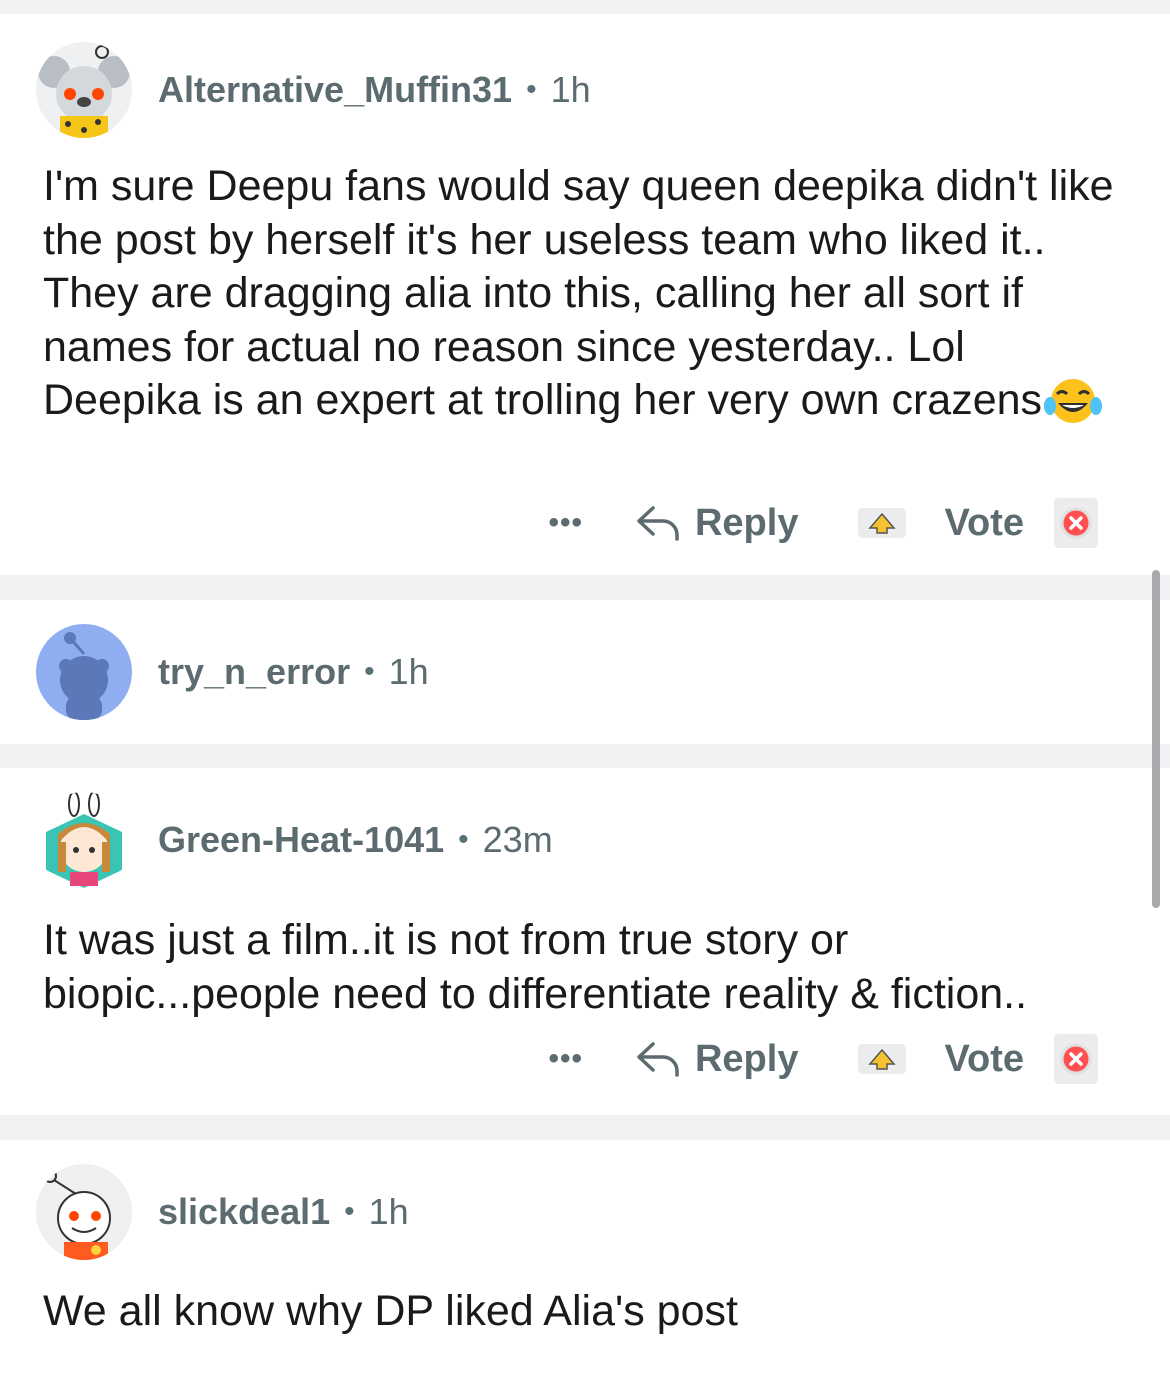 This screenshot has height=1393, width=1170. I want to click on comment-header: Alternative_Muffin31 • 1h, so click(313, 90).